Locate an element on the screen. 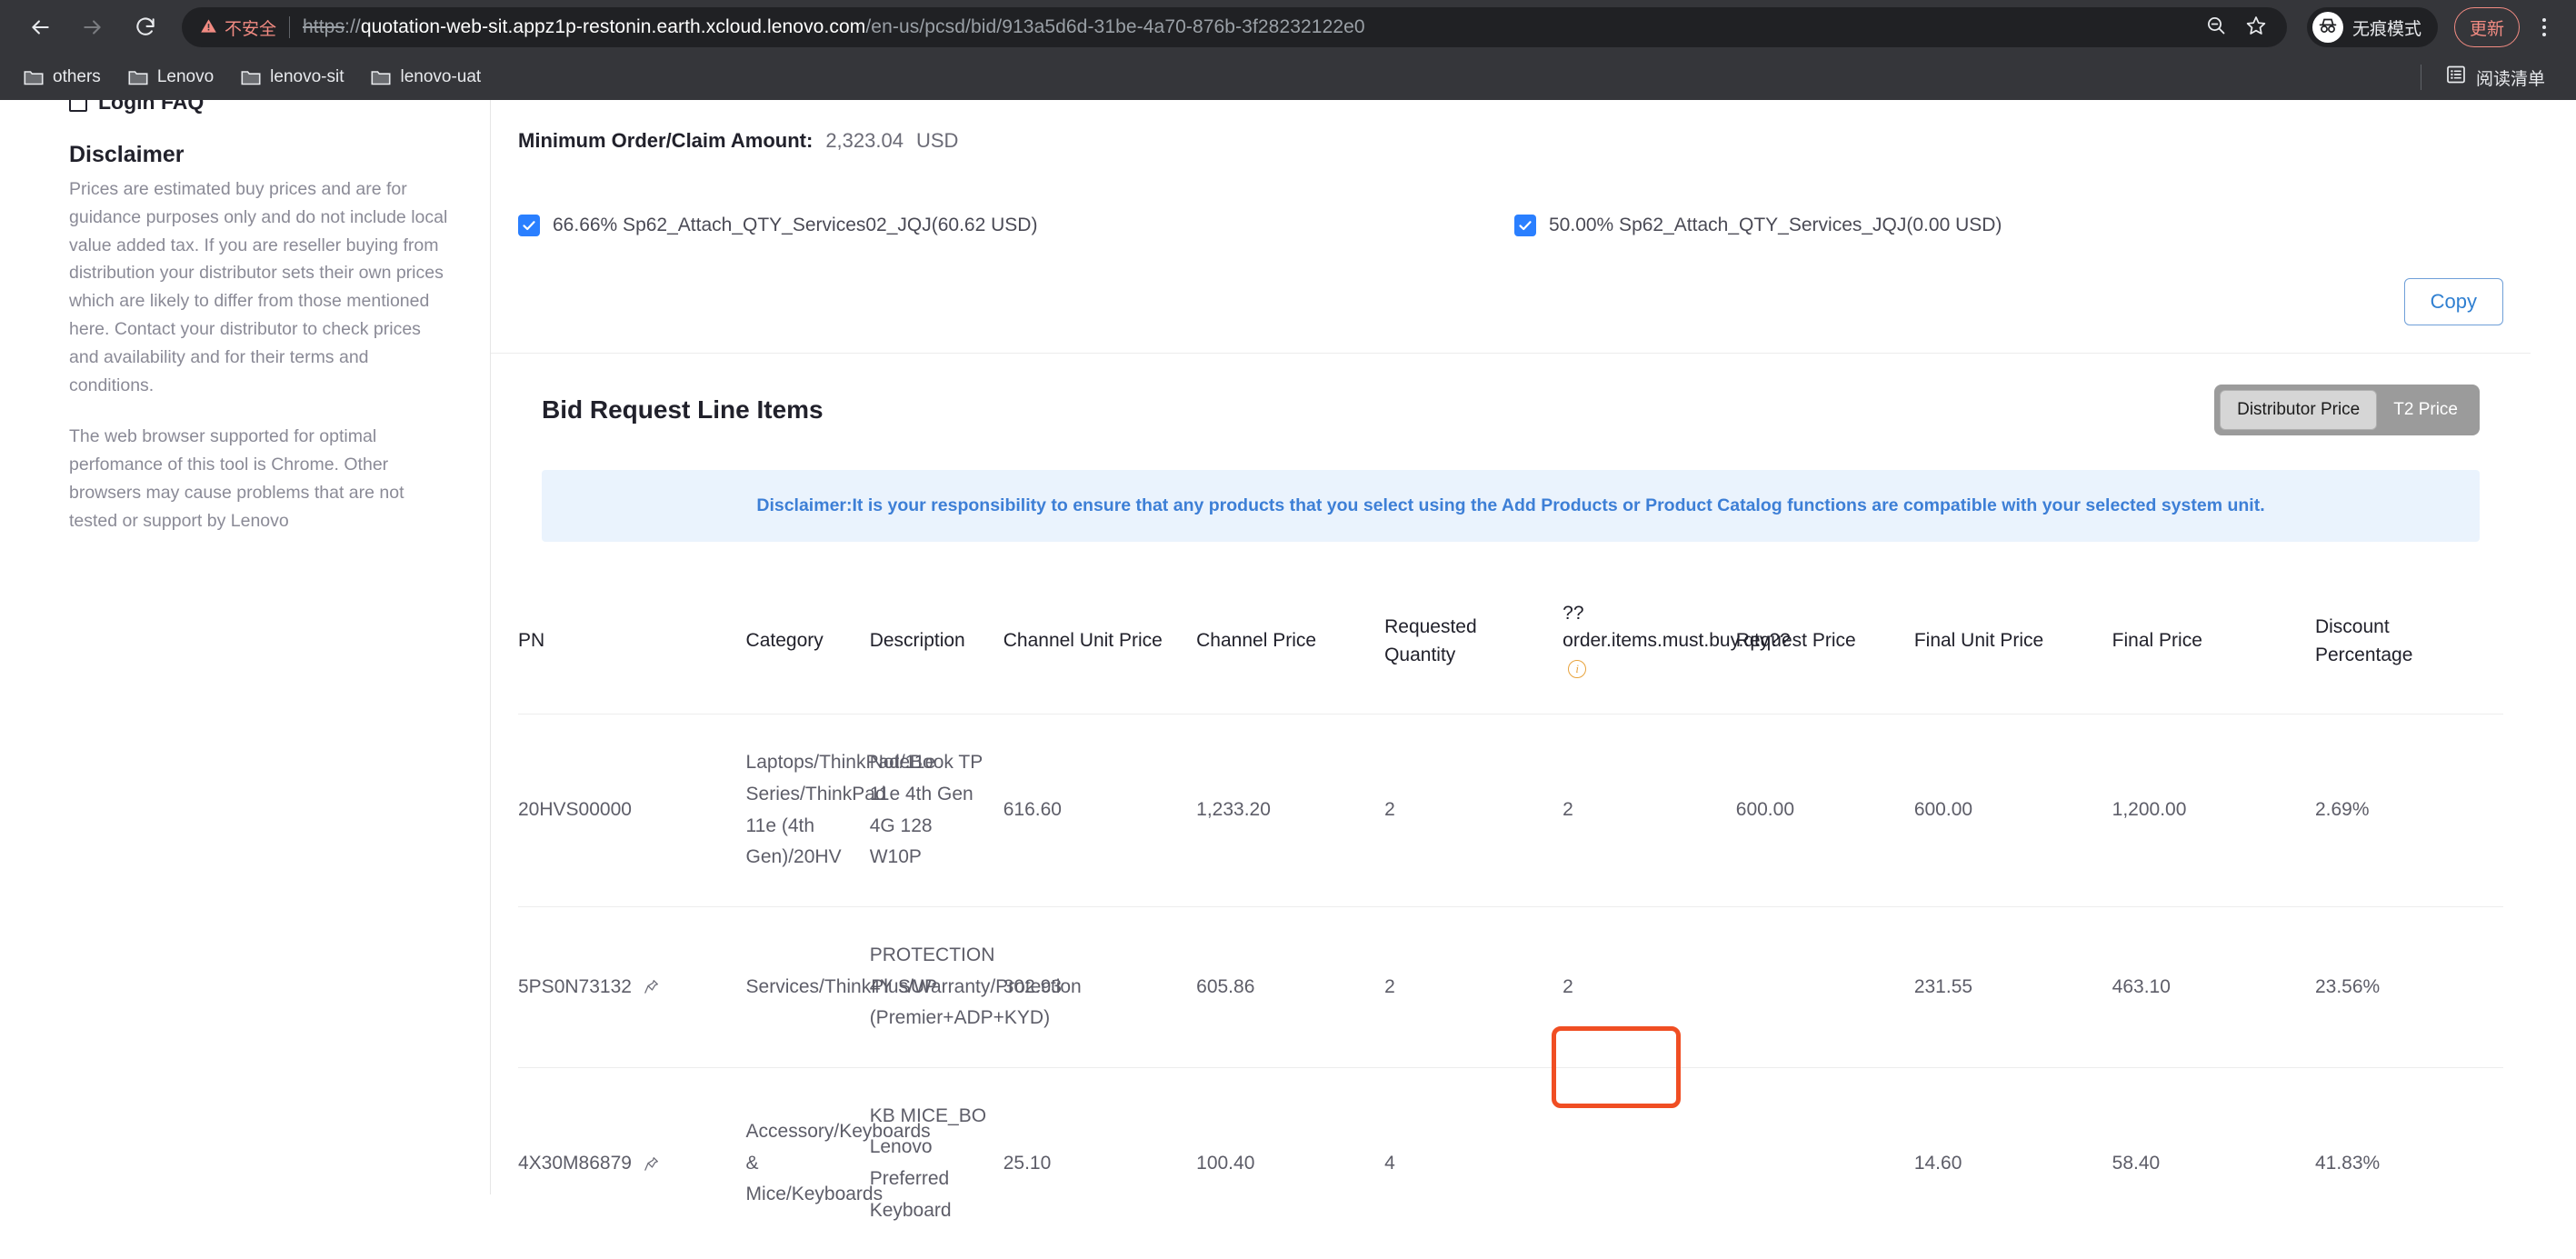  cell-requested-quantity: 4 is located at coordinates (1473, 1162).